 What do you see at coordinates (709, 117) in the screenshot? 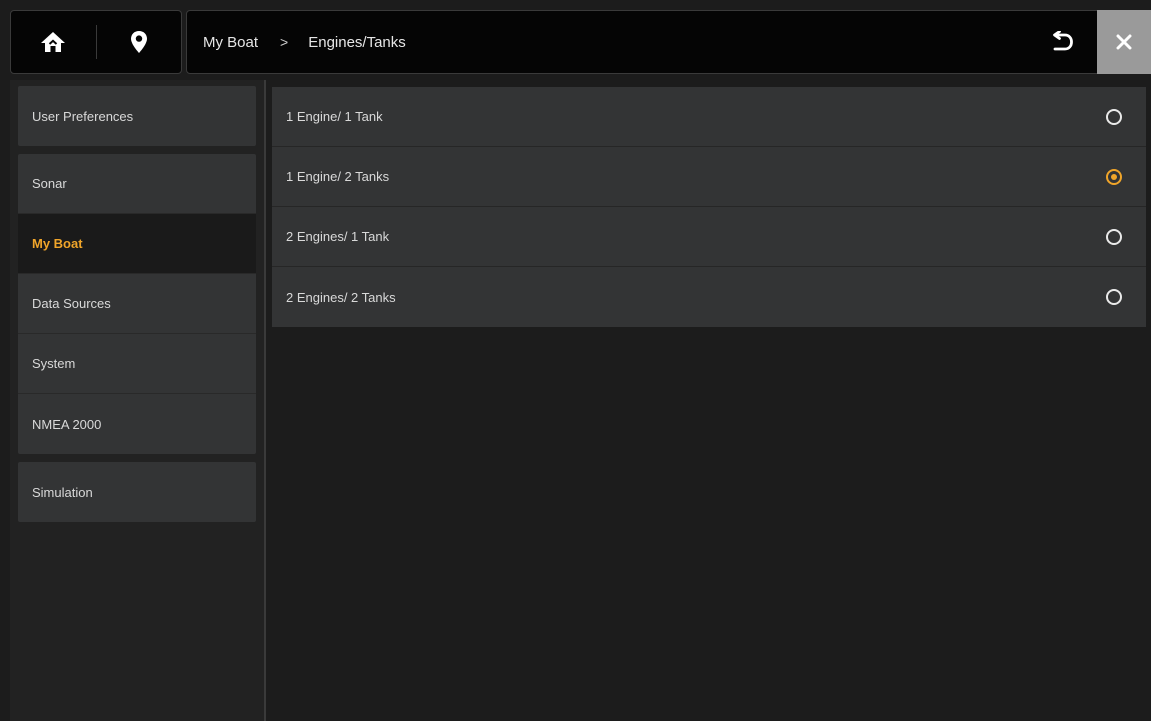
I see `option-1-engine-1-tank: 1 Engine/ 1 Tank` at bounding box center [709, 117].